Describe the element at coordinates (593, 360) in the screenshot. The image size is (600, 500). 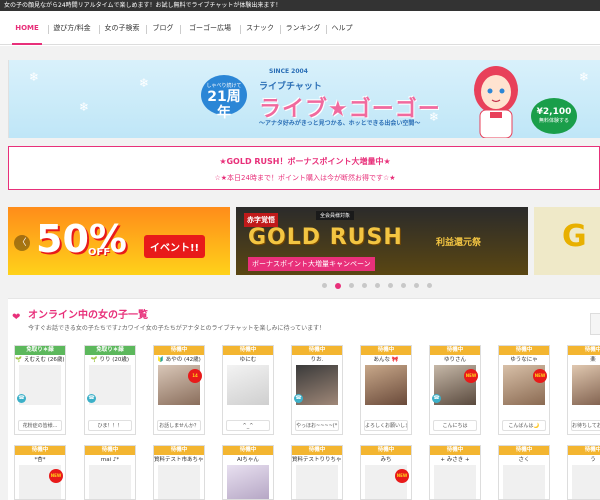
I see `card-name: 楽` at that location.